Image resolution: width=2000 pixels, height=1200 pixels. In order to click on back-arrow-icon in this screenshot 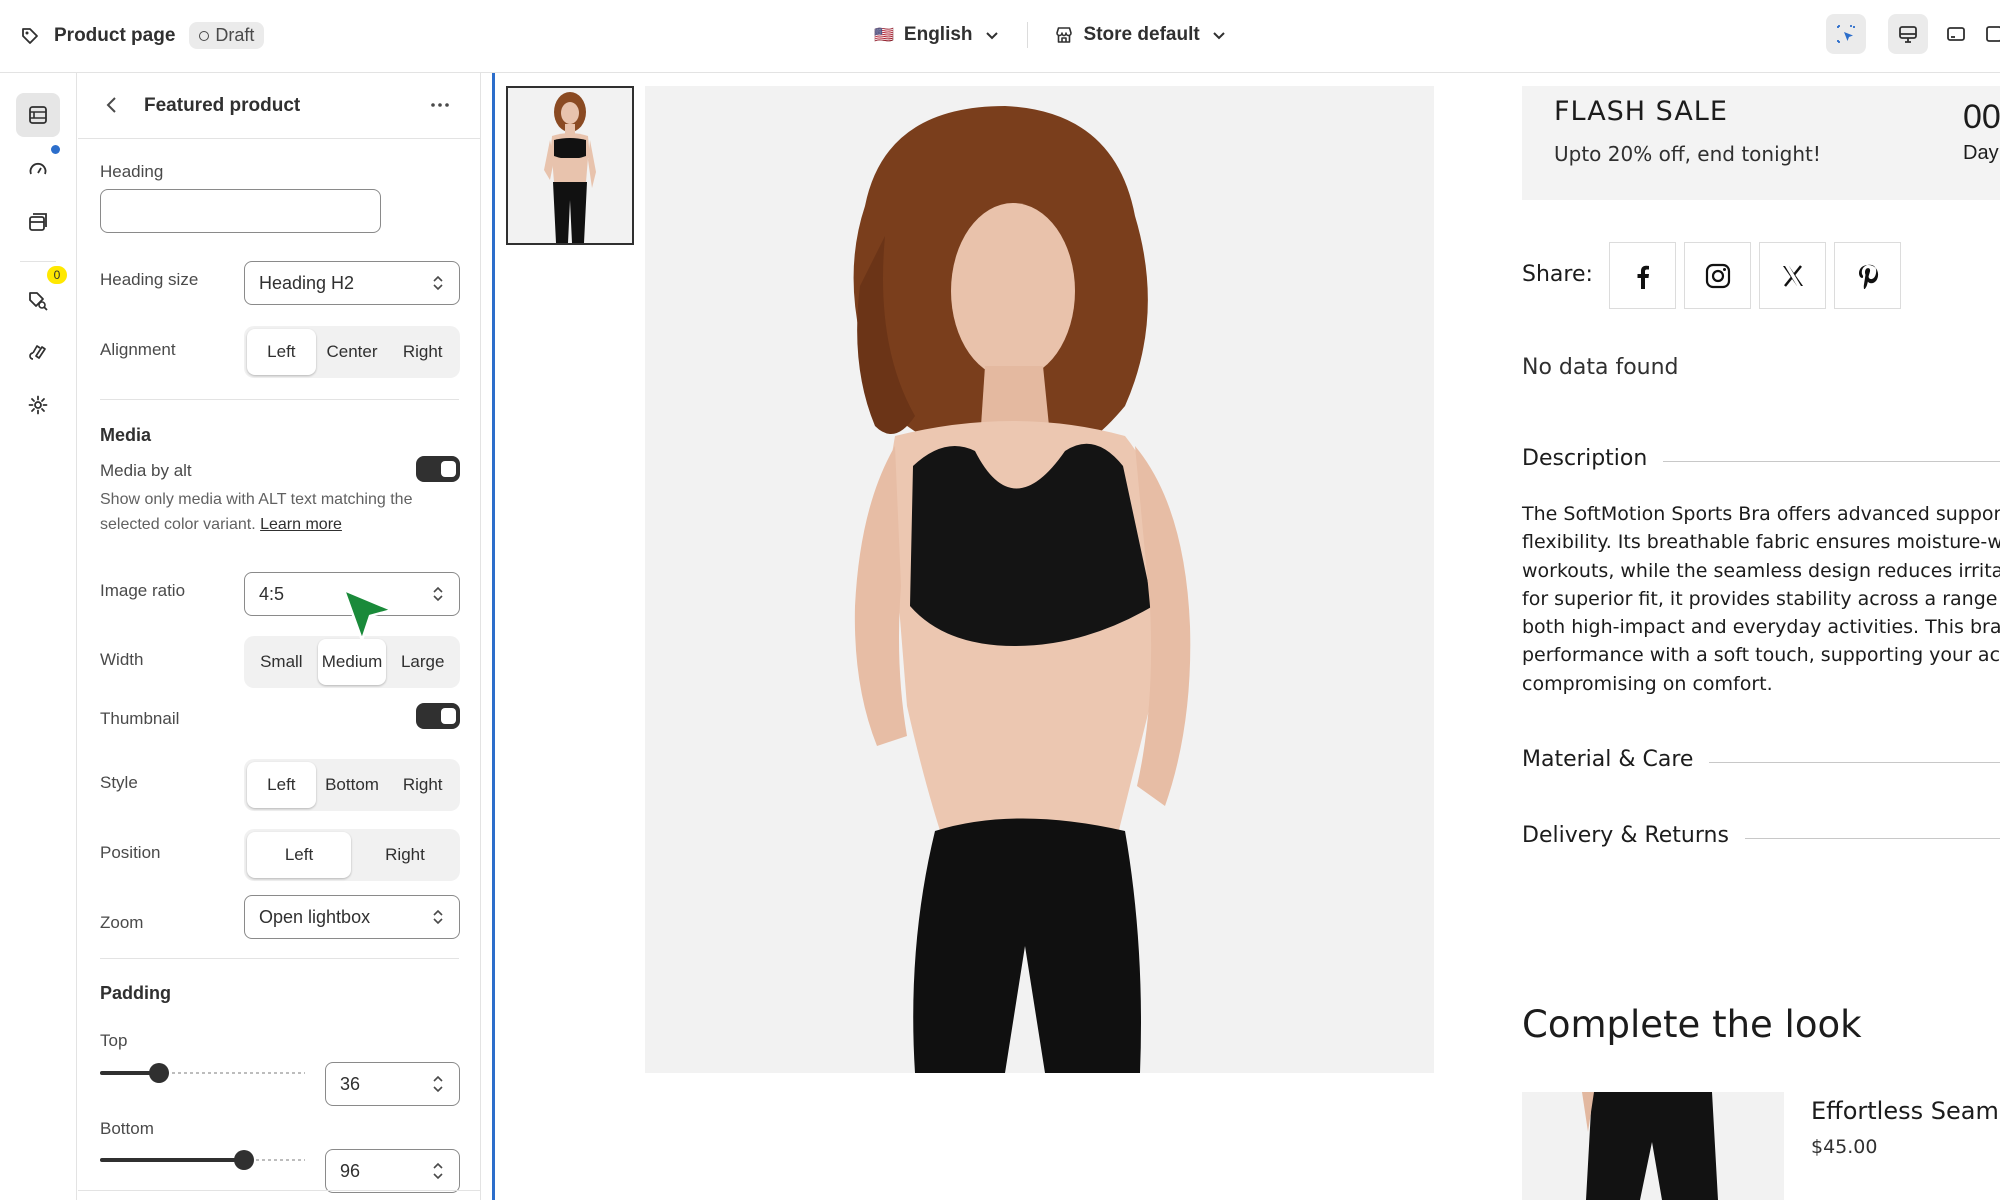, I will do `click(112, 105)`.